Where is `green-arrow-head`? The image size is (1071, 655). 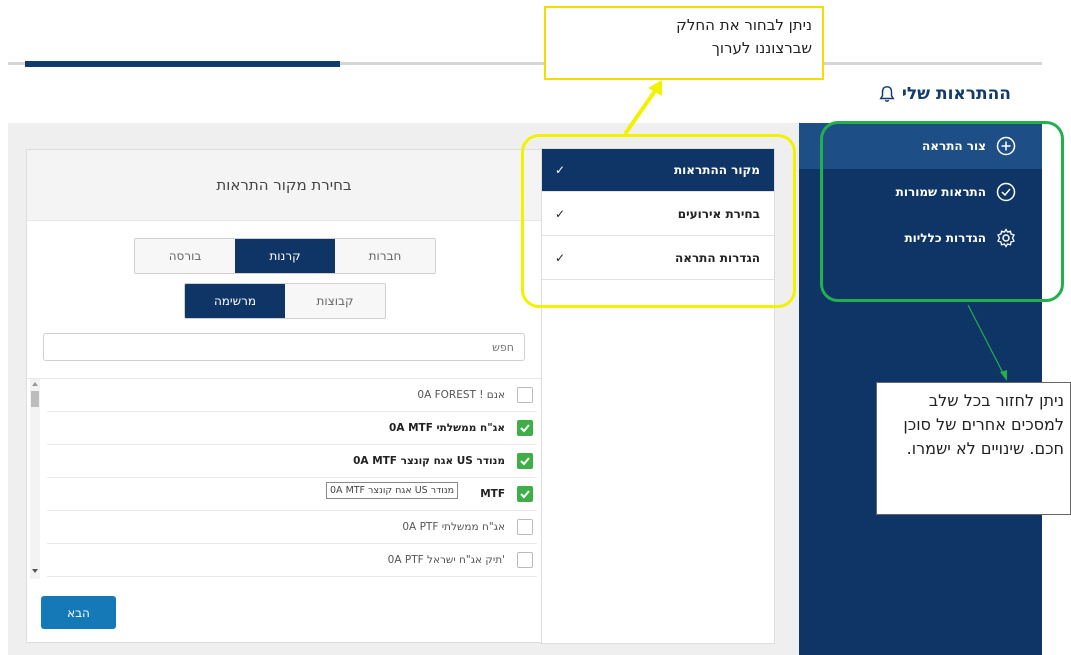
green-arrow-head is located at coordinates (1003, 375).